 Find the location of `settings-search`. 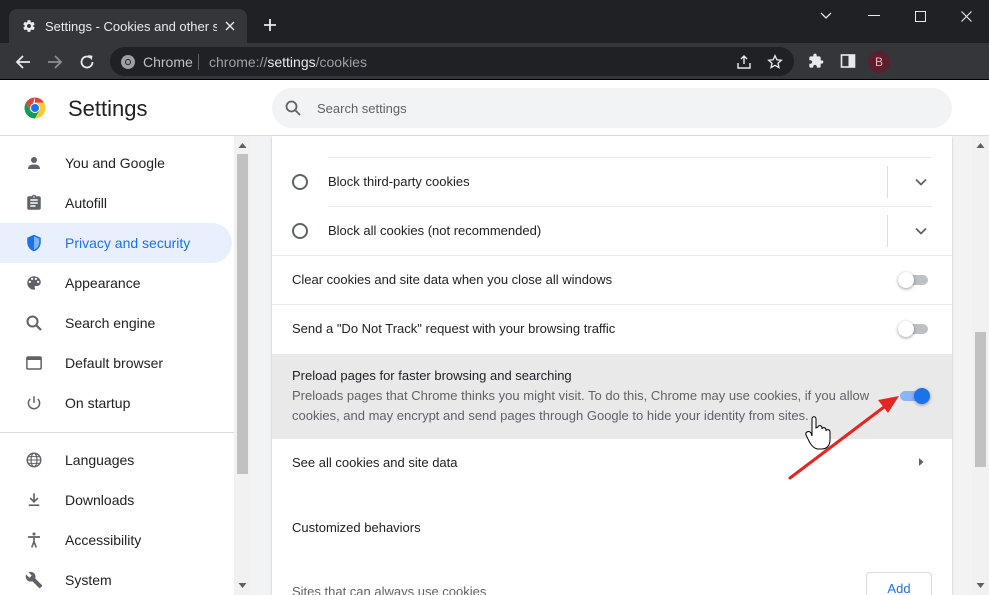

settings-search is located at coordinates (612, 108).